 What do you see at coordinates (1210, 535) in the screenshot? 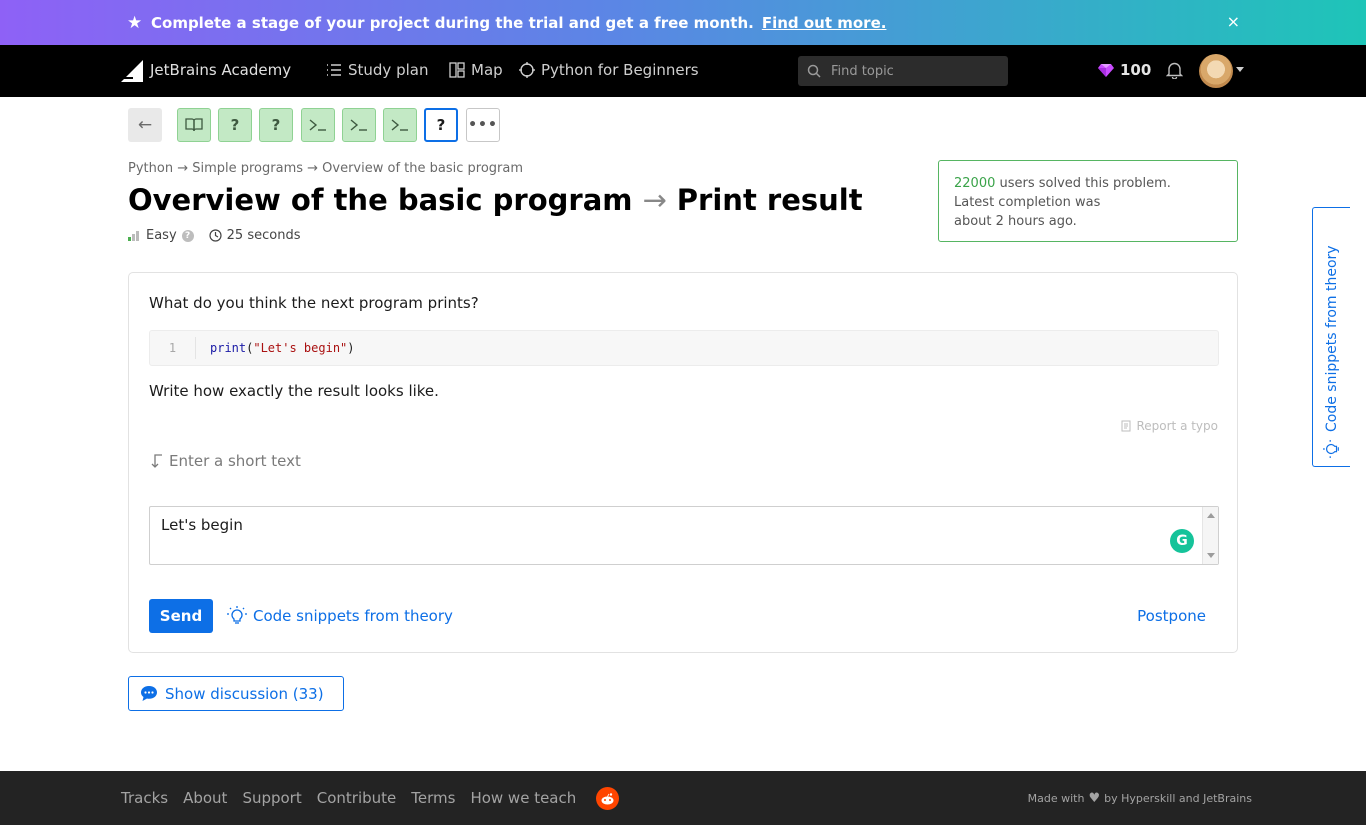
I see `answer-scrollbar` at bounding box center [1210, 535].